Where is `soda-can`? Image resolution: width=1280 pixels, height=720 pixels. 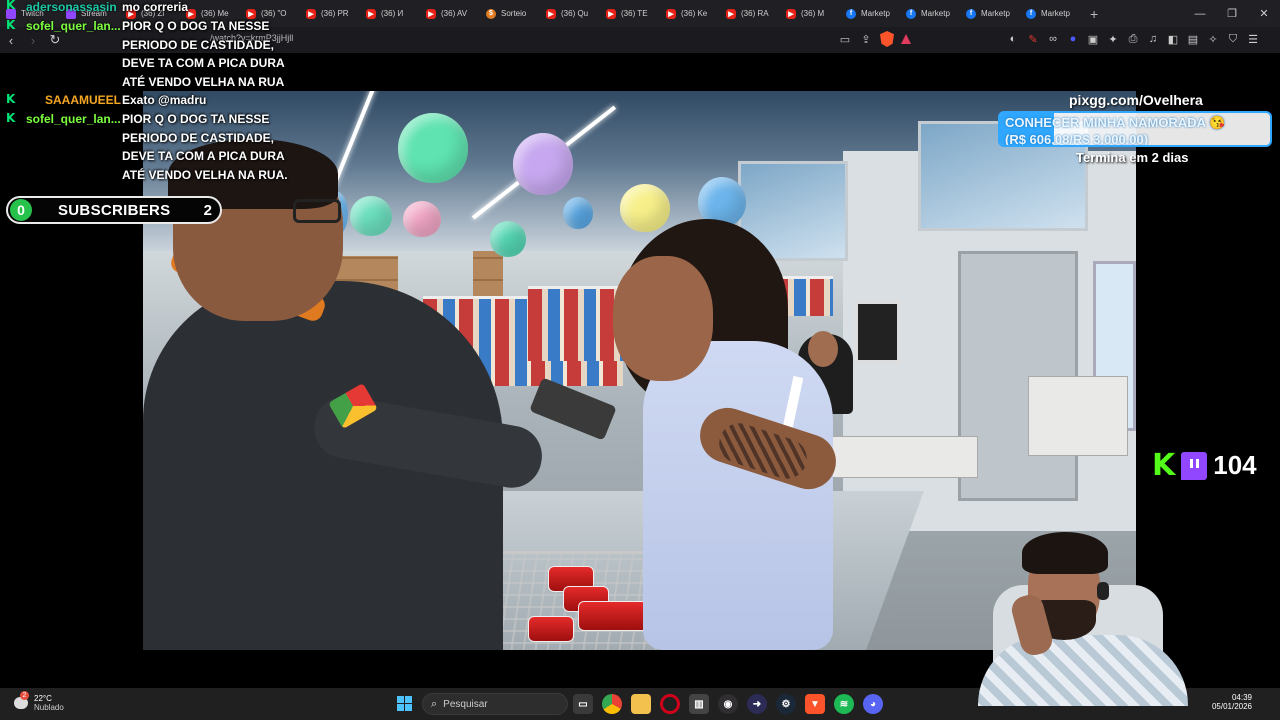
soda-can is located at coordinates (551, 629).